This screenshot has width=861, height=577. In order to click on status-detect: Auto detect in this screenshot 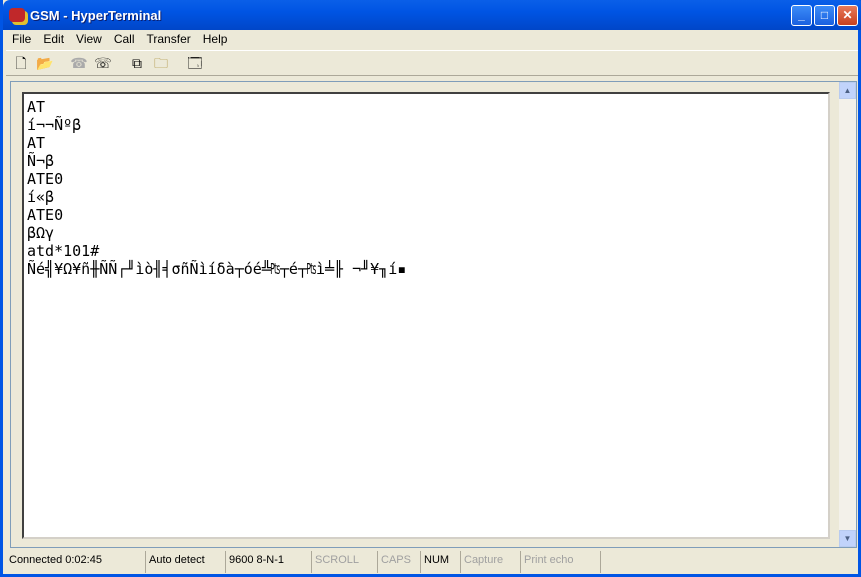, I will do `click(186, 562)`.